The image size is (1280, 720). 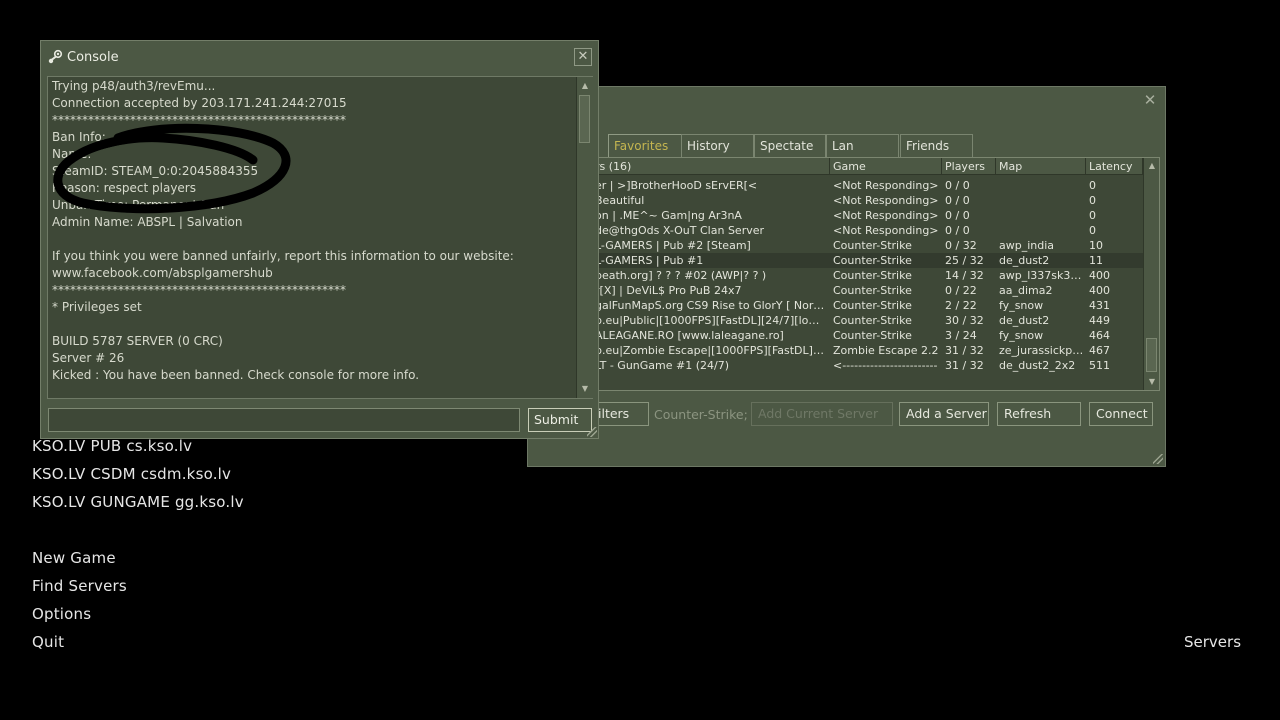 What do you see at coordinates (124, 188) in the screenshot?
I see `console-line: Reason: respect players` at bounding box center [124, 188].